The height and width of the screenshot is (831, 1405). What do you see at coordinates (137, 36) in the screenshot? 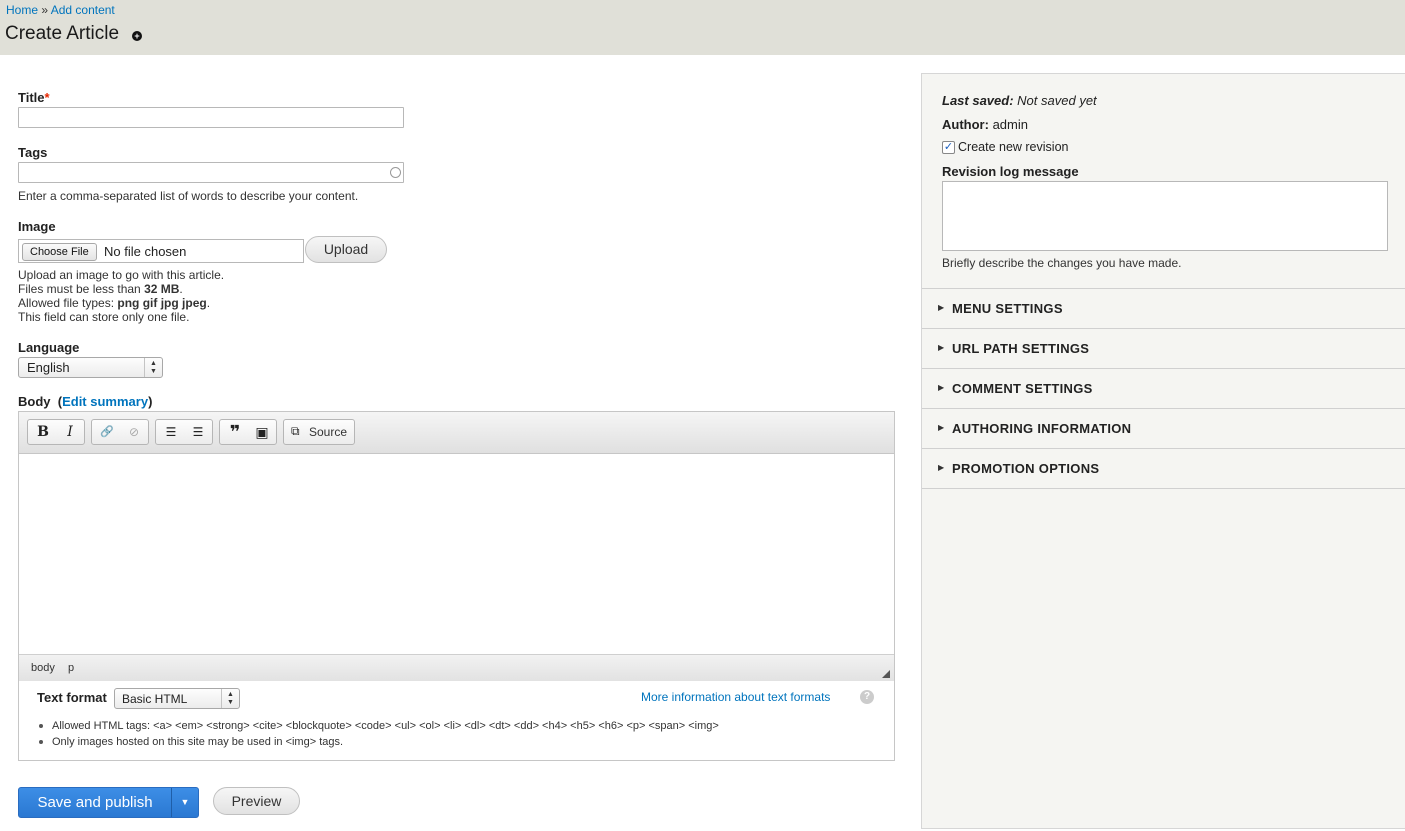
I see `add-shortcut-icon: +` at bounding box center [137, 36].